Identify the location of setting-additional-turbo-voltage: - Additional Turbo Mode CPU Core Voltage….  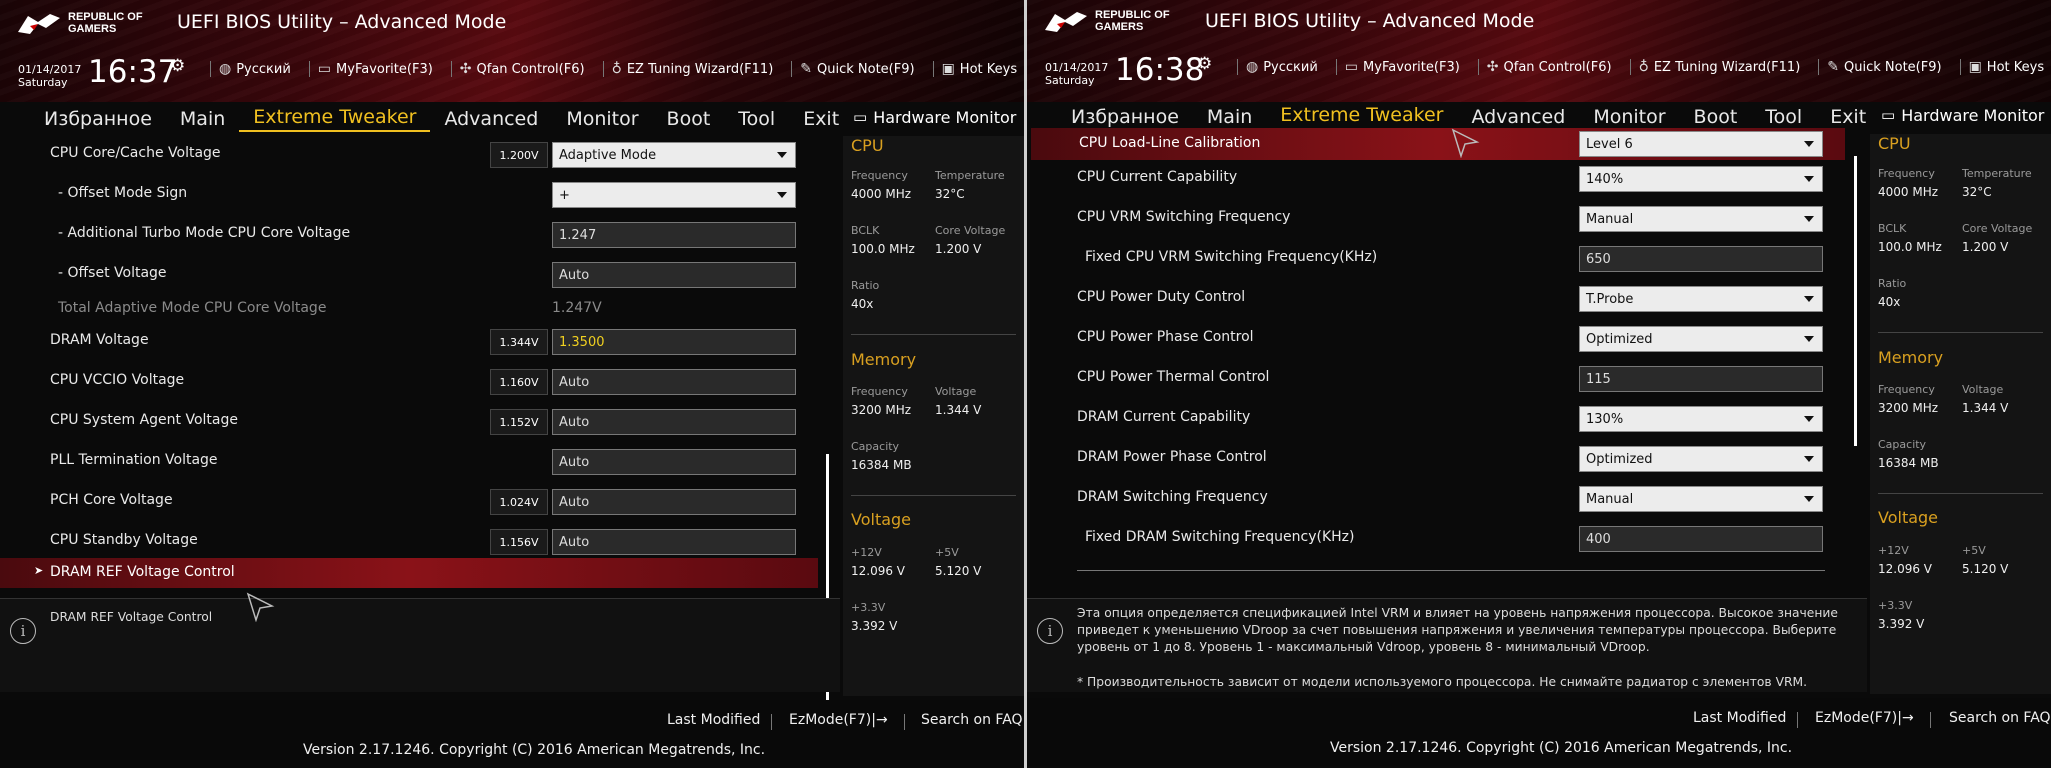
(410, 235).